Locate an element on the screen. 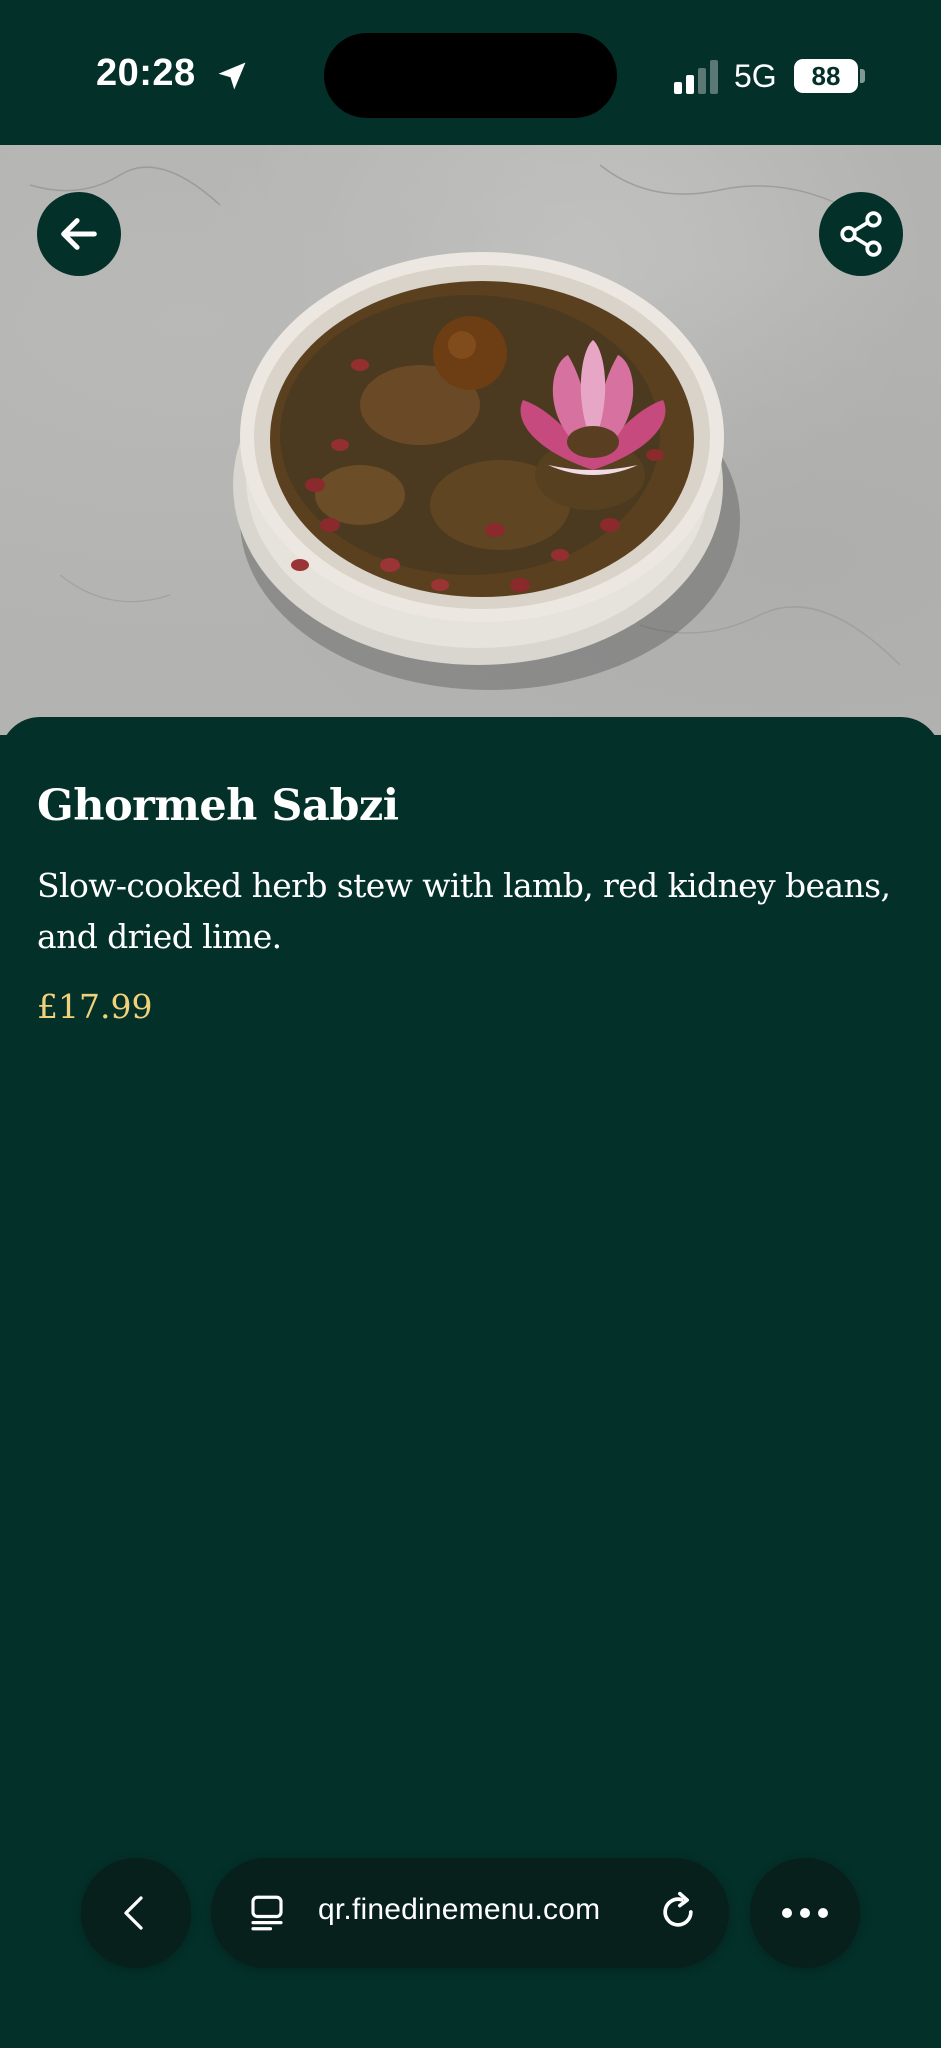 This screenshot has width=941, height=2048. arrow-left-icon is located at coordinates (79, 234).